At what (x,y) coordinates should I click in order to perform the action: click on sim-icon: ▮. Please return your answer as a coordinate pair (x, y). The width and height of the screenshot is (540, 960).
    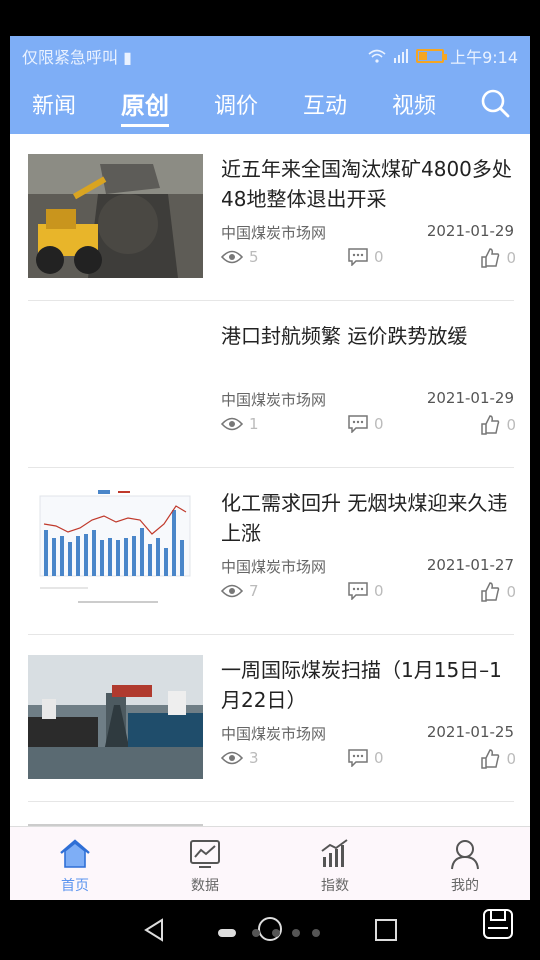
    Looking at the image, I should click on (127, 57).